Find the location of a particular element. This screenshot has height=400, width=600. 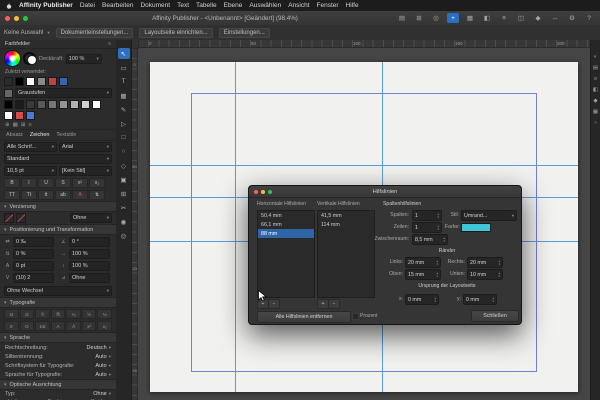

menu-item: Bearbeiten is located at coordinates (117, 5).